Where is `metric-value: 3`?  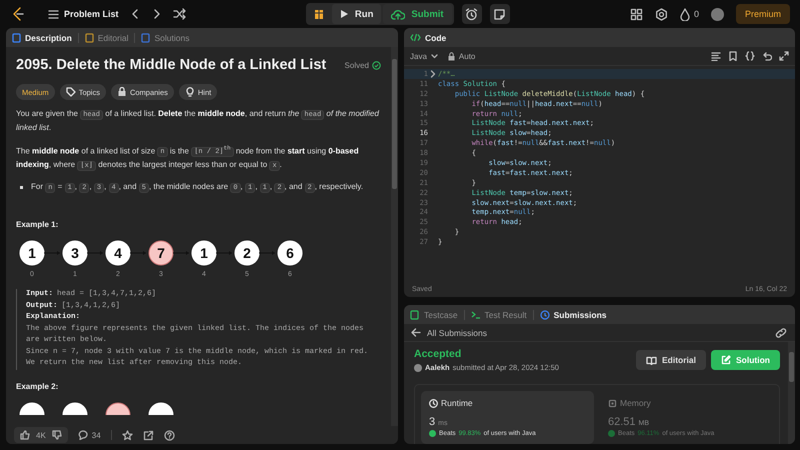
metric-value: 3 is located at coordinates (432, 422).